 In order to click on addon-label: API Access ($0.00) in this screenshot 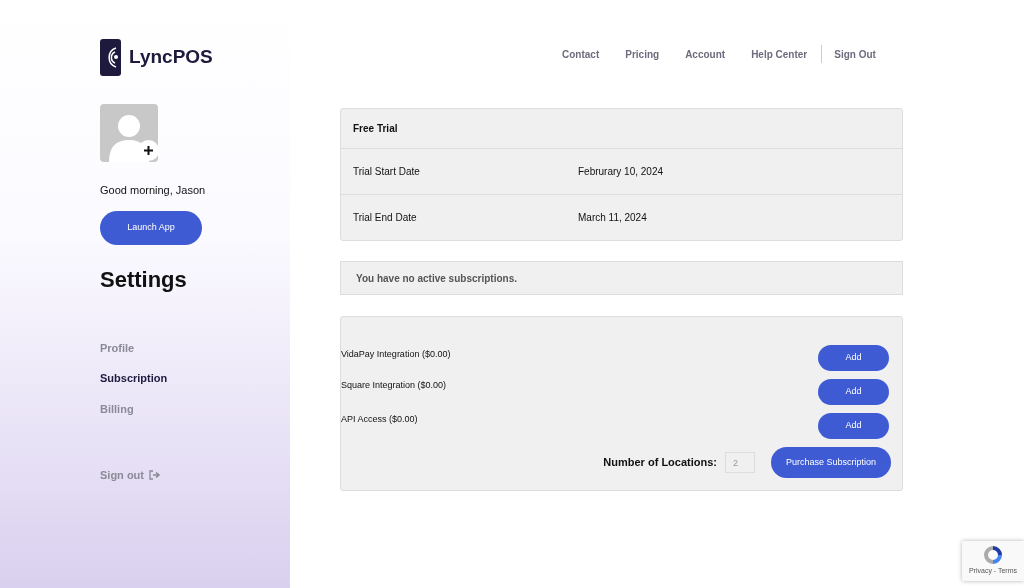, I will do `click(379, 419)`.